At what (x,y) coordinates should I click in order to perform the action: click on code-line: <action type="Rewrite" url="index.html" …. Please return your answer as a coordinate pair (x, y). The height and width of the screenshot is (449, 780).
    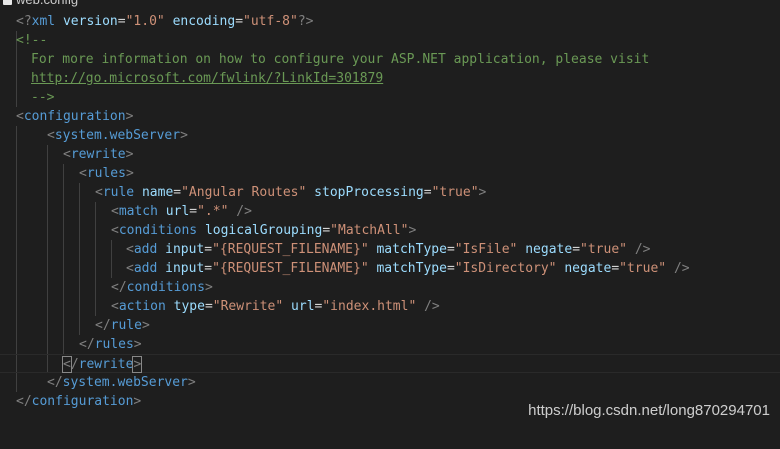
    Looking at the image, I should click on (275, 306).